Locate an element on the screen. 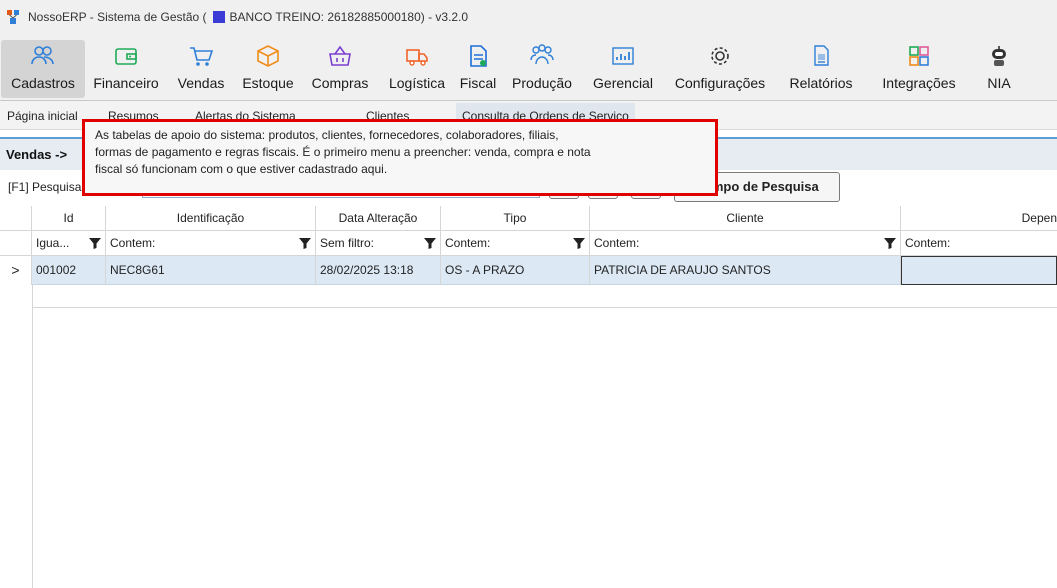  row-indicator-header is located at coordinates (16, 218).